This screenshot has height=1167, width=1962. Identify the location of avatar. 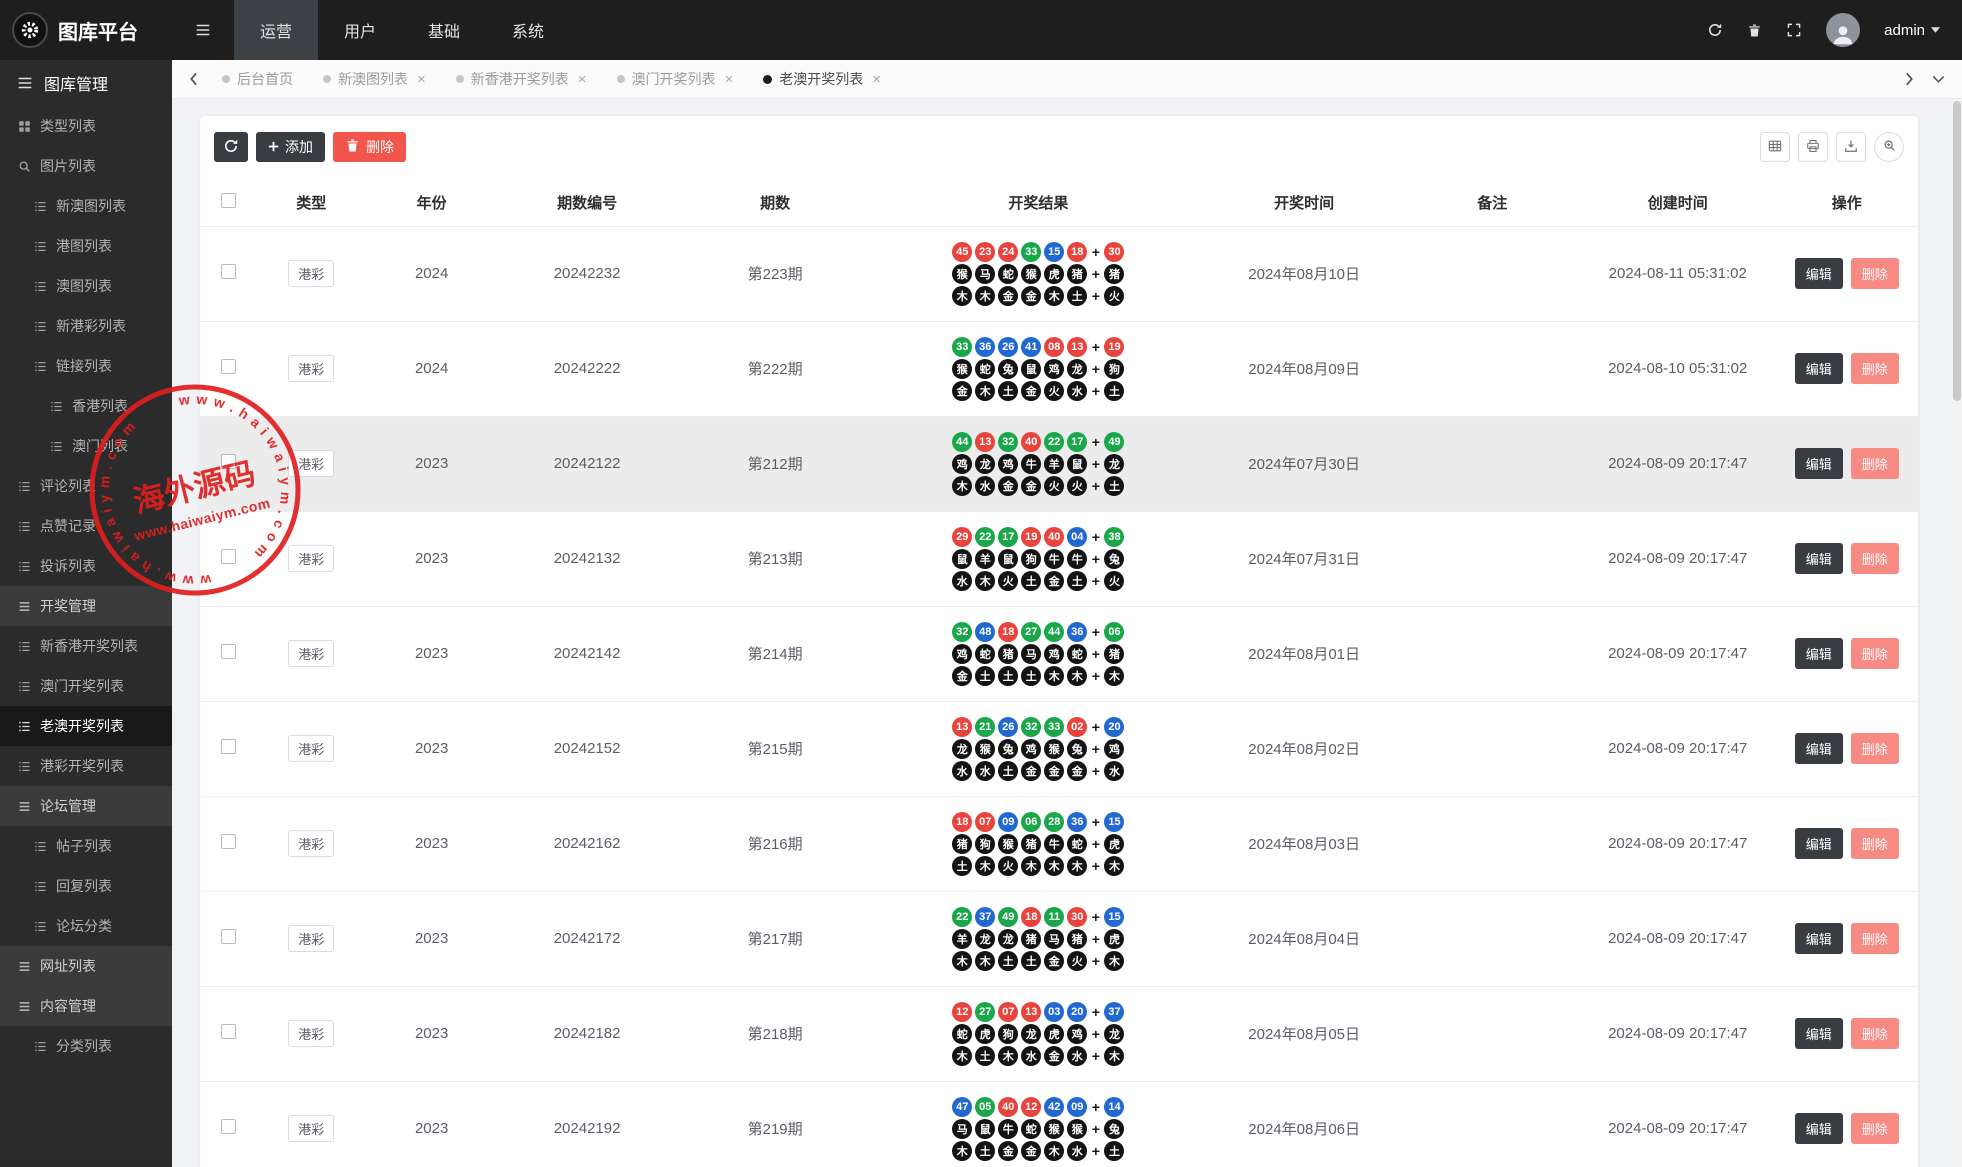
(1843, 30).